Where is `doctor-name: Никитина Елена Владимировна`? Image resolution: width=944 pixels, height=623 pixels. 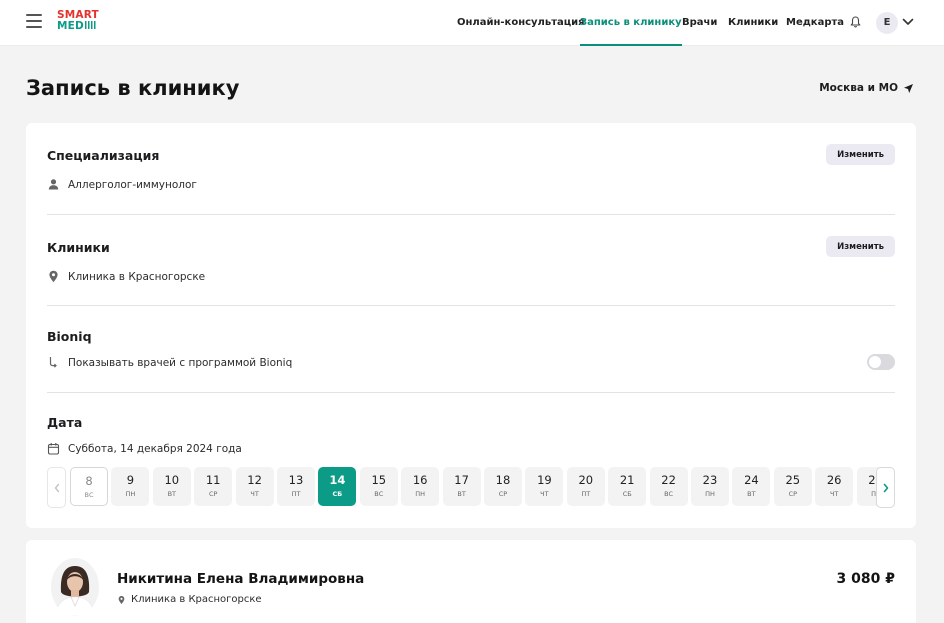
doctor-name: Никитина Елена Владимировна is located at coordinates (240, 579).